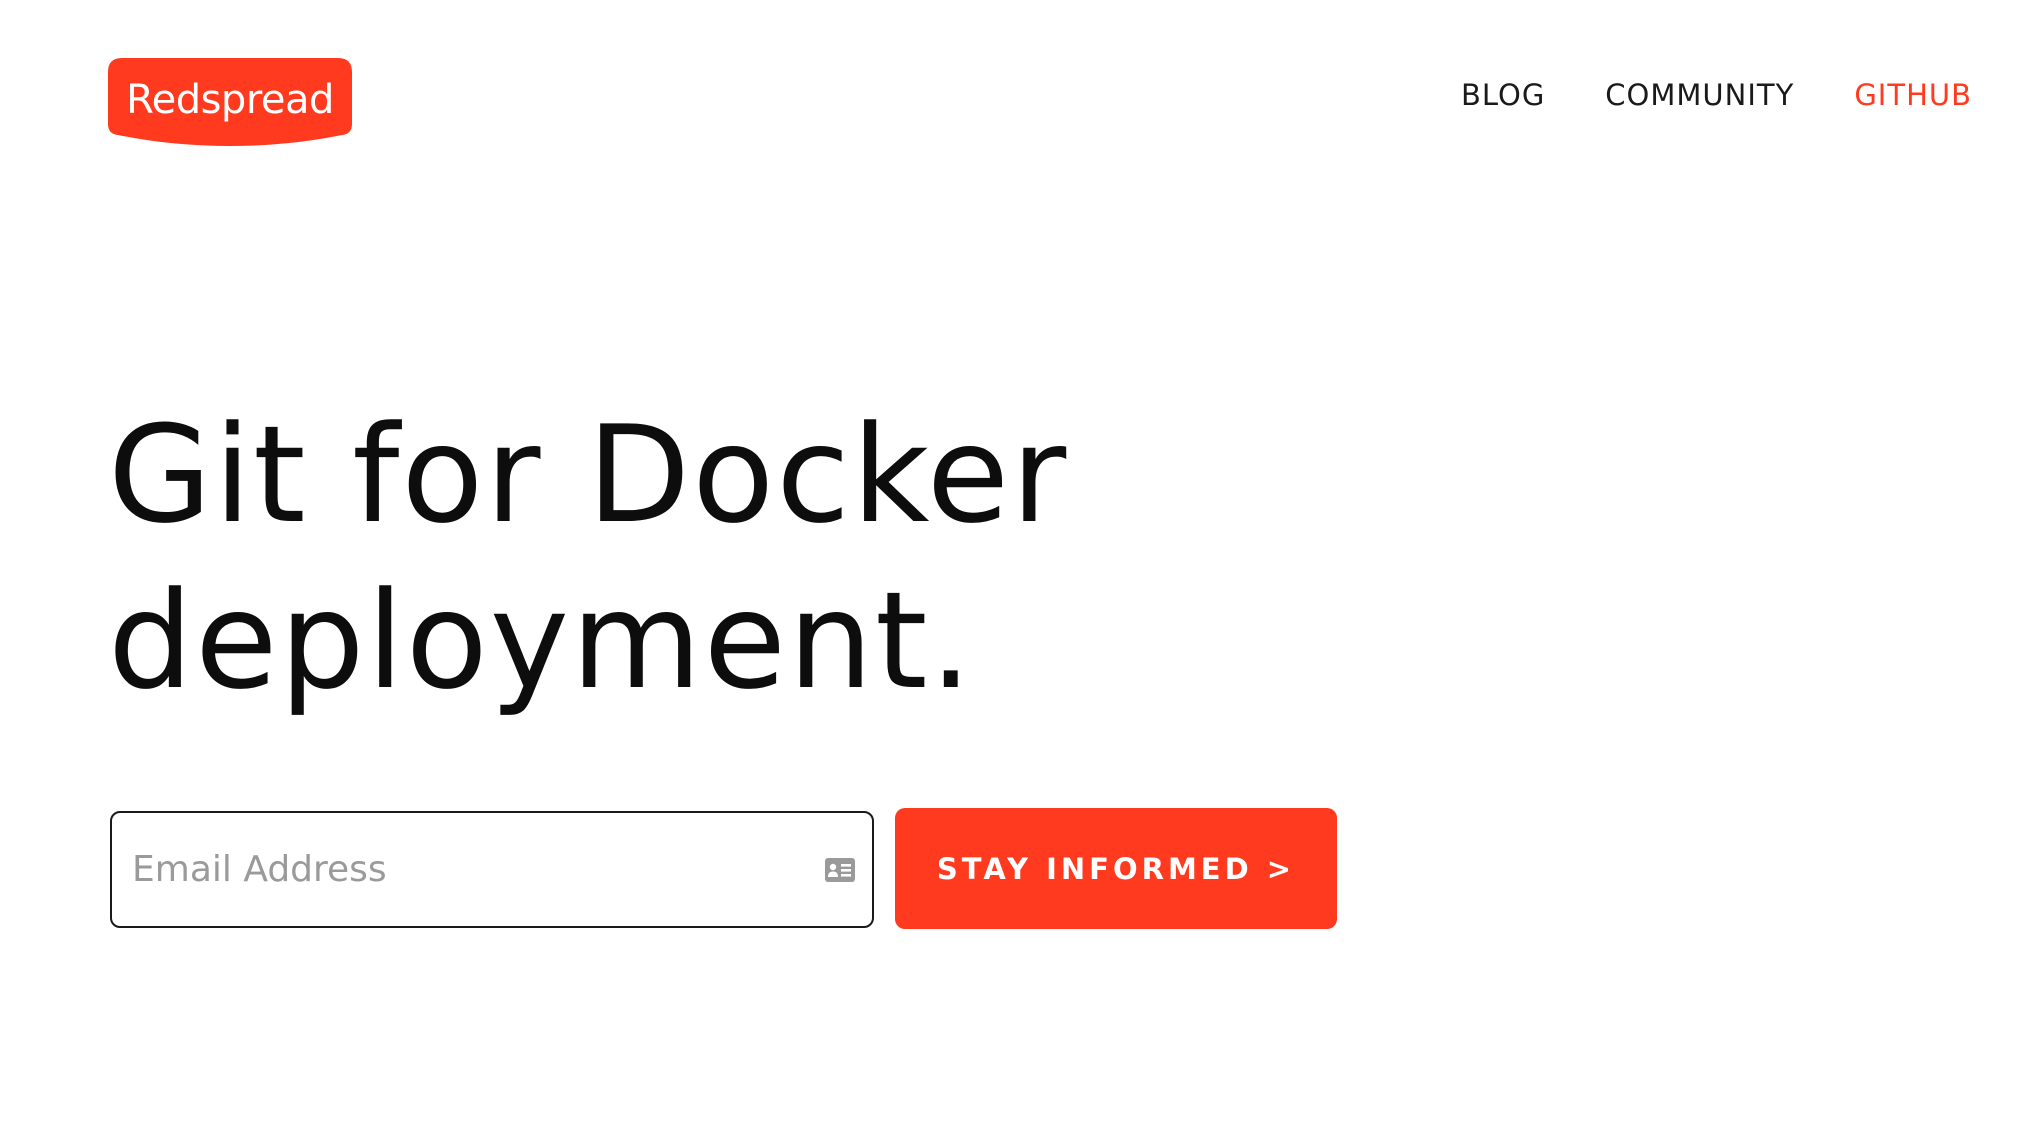  Describe the element at coordinates (1699, 95) in the screenshot. I see `nav-item-community: COMMUNITY` at that location.